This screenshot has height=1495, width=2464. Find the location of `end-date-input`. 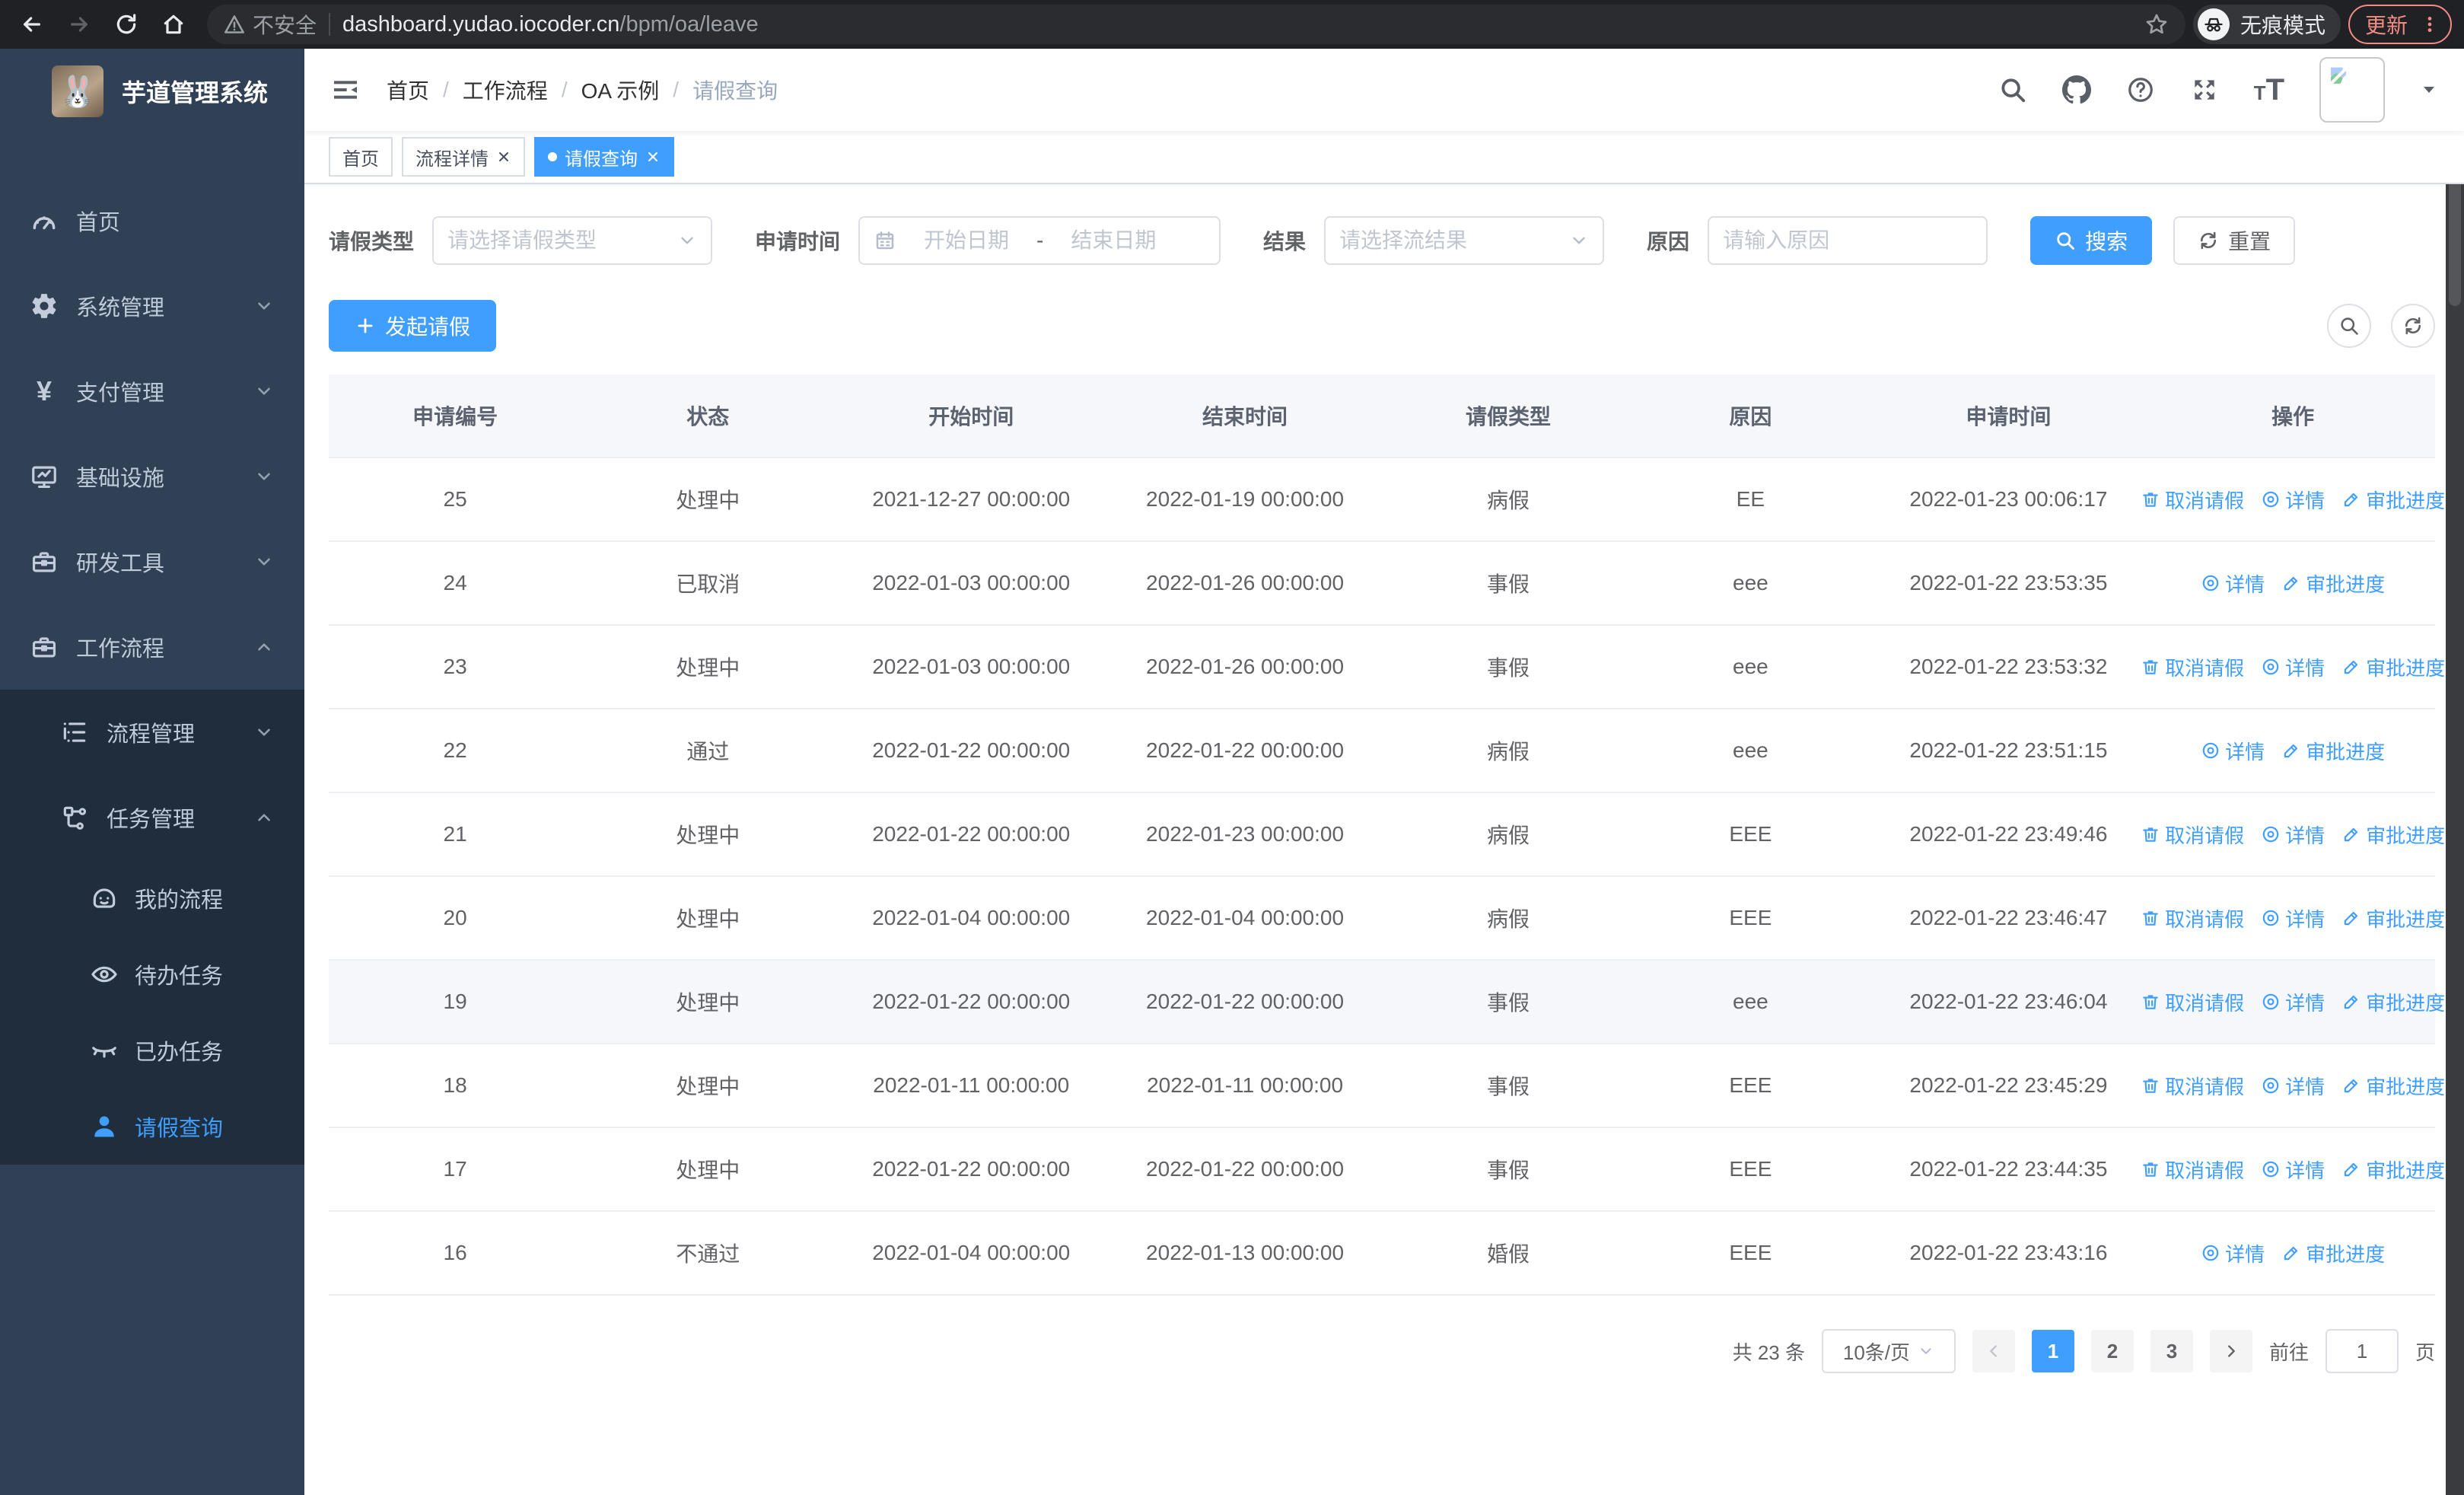

end-date-input is located at coordinates (1113, 240).